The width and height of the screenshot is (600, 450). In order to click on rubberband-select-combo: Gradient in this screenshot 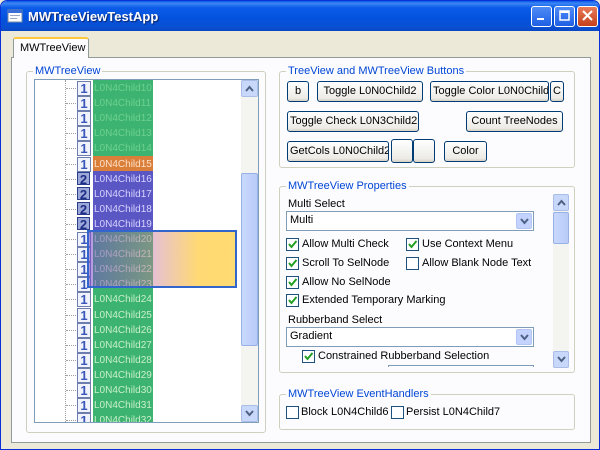, I will do `click(410, 337)`.